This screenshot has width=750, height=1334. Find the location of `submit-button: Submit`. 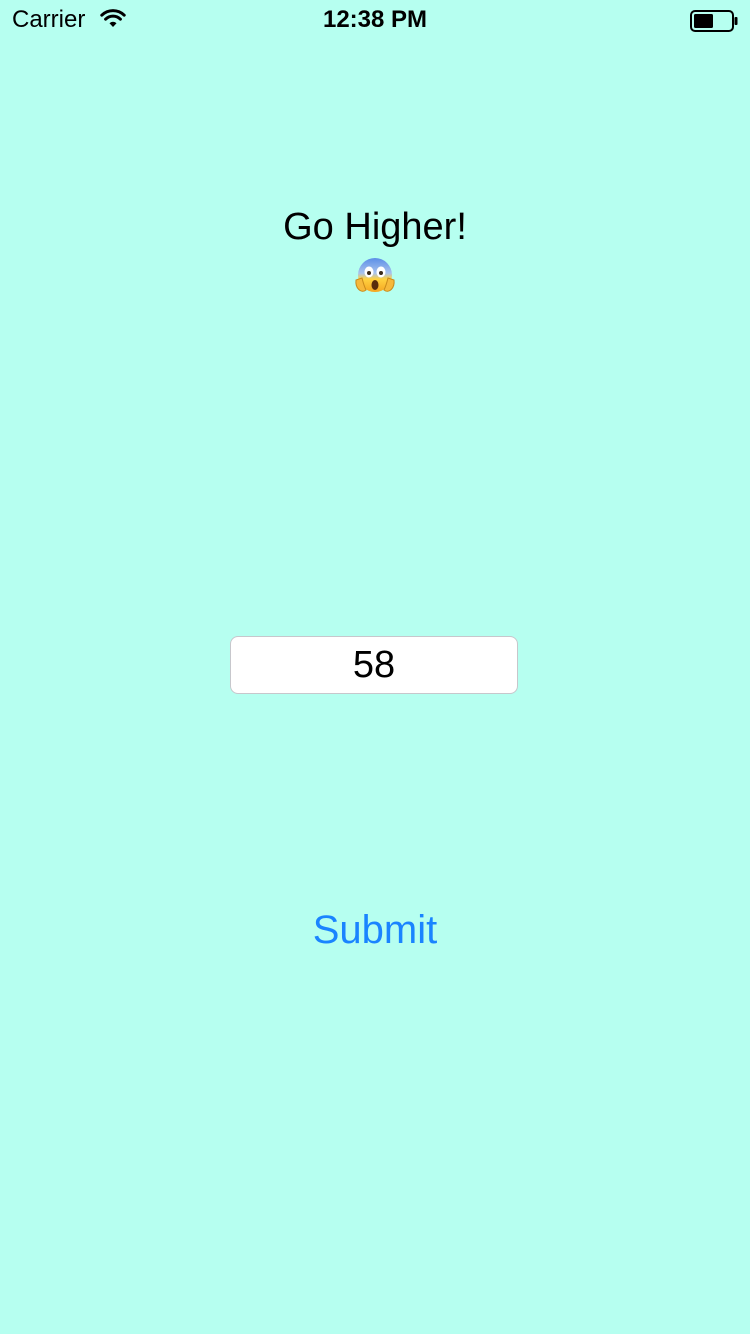

submit-button: Submit is located at coordinates (375, 930).